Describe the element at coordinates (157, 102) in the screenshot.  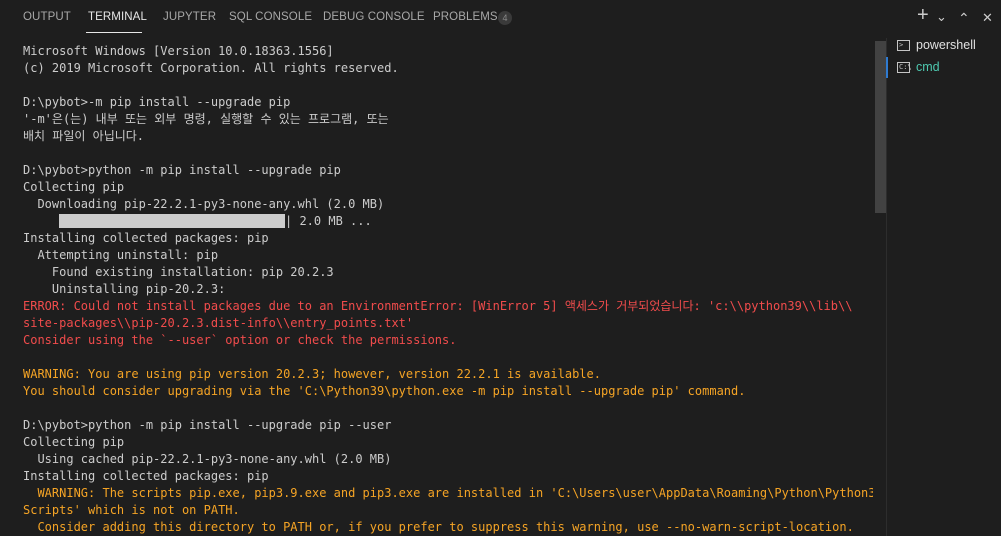
I see `terminal-line: D:\pybot>-m pip install --upgrade pip` at that location.